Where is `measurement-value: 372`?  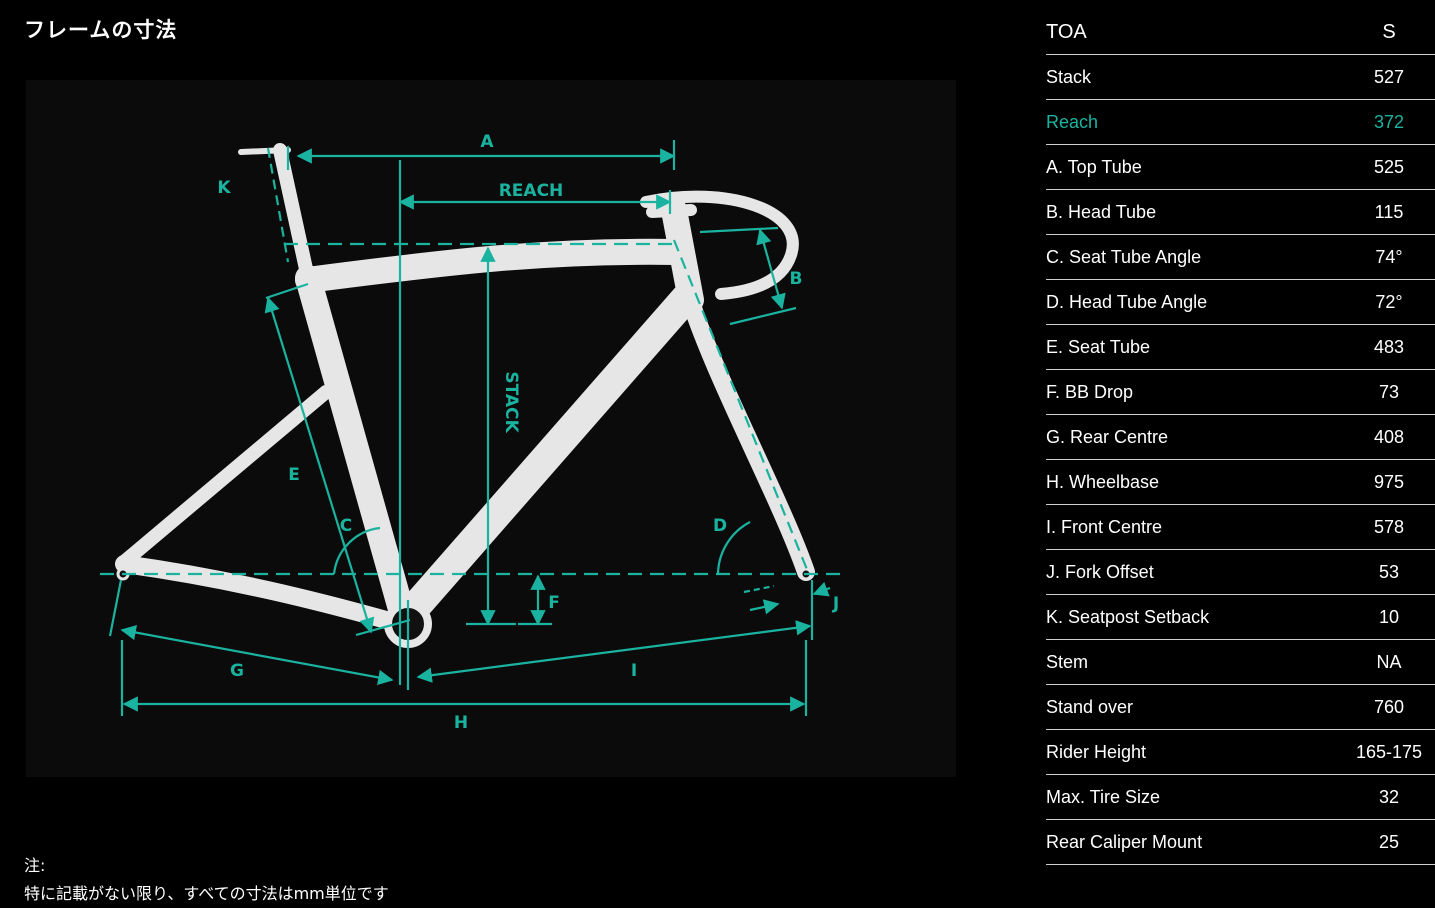 measurement-value: 372 is located at coordinates (1389, 122).